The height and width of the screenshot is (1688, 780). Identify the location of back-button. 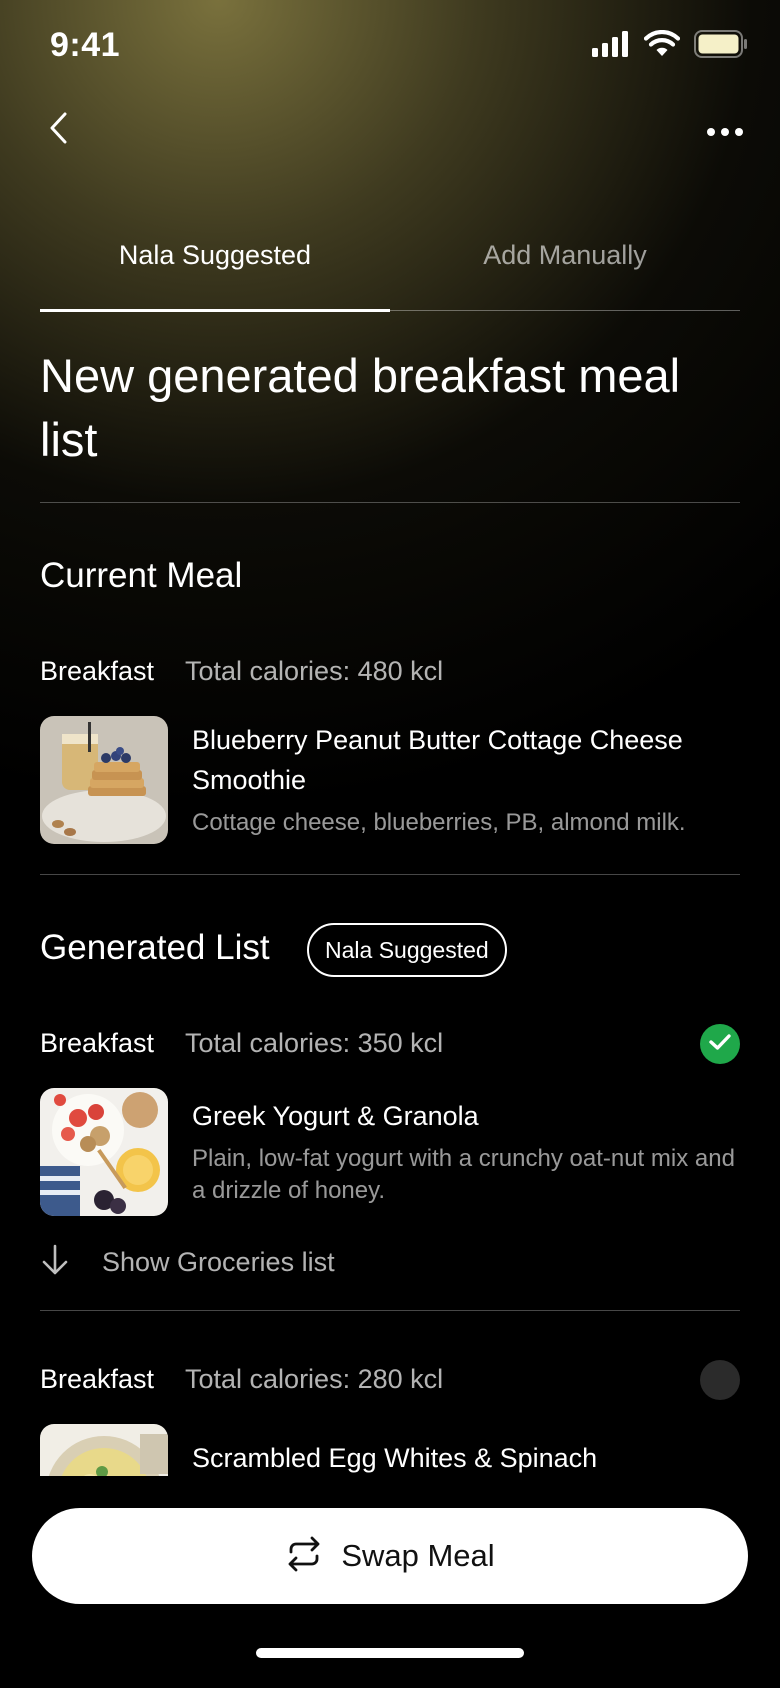
(58, 130).